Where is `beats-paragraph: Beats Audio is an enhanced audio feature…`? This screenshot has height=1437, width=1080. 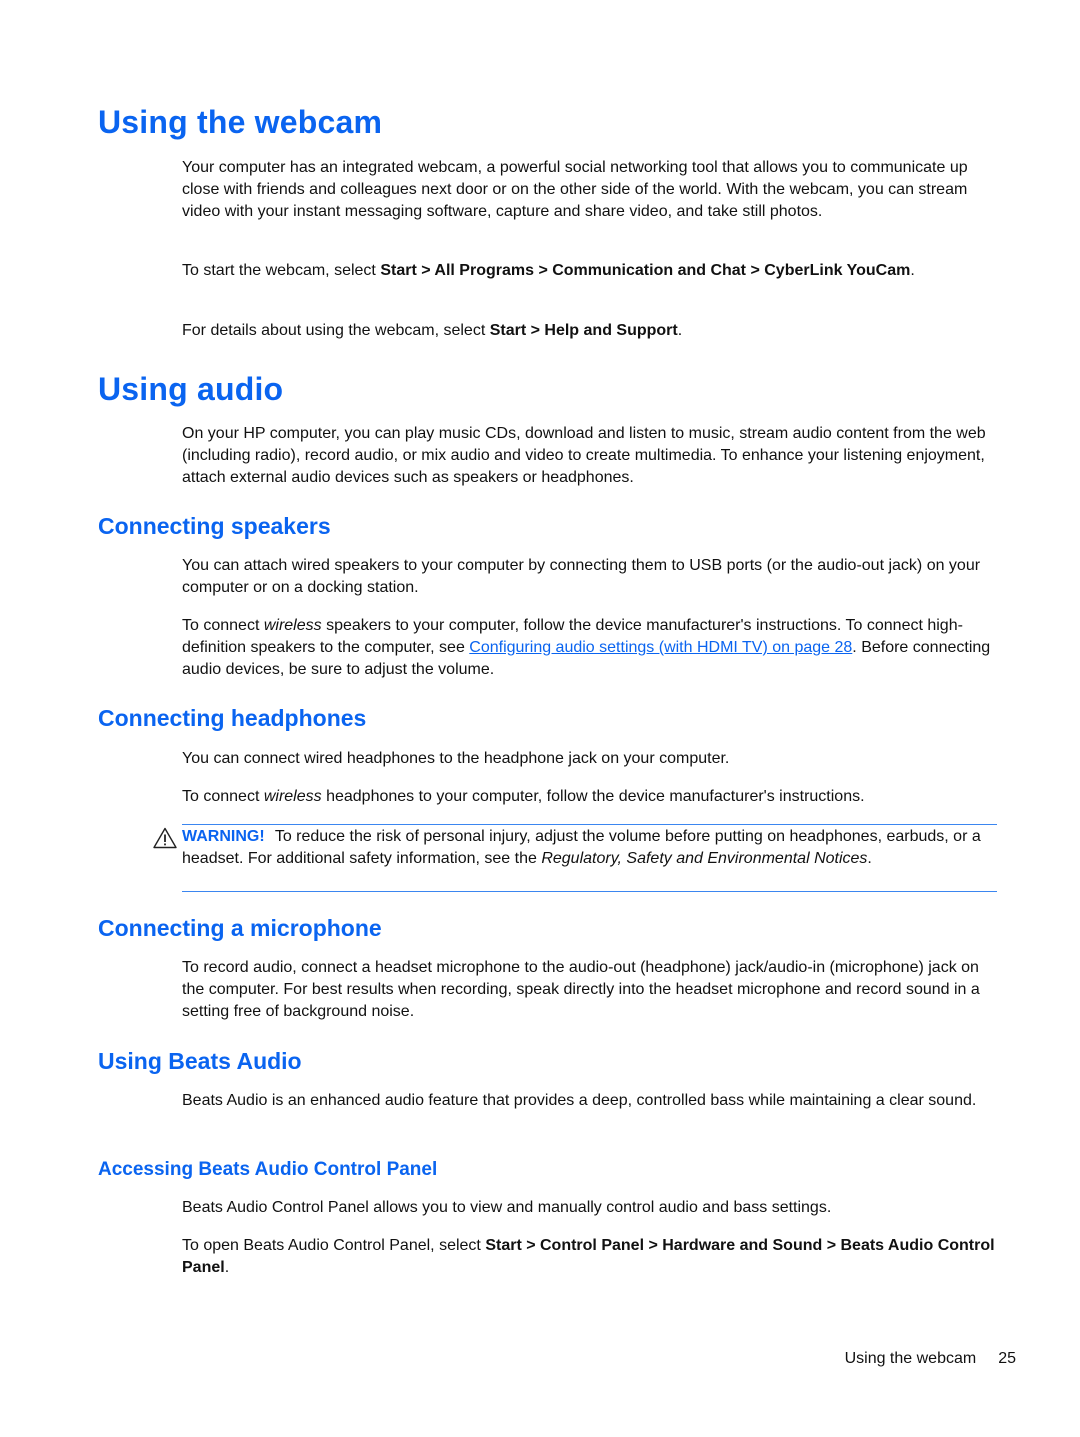 beats-paragraph: Beats Audio is an enhanced audio feature… is located at coordinates (579, 1100).